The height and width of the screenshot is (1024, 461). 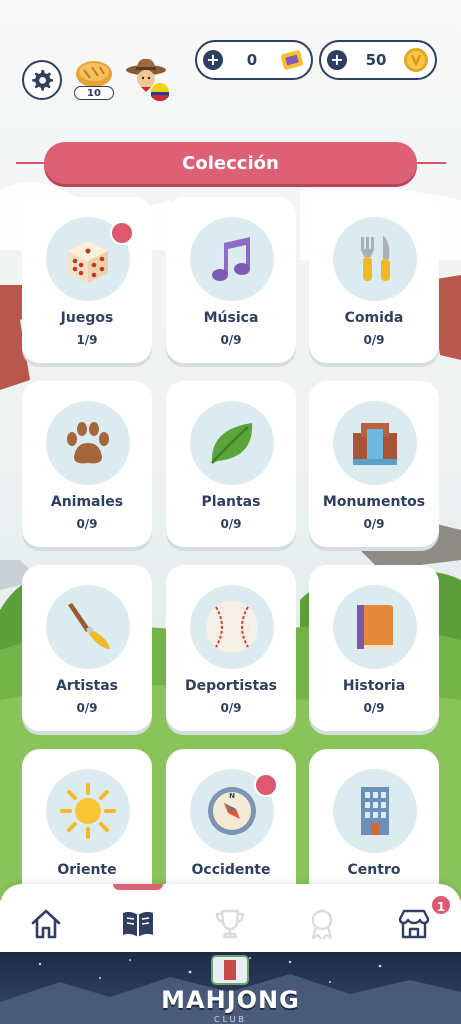 I want to click on dice-icon, so click(x=88, y=262).